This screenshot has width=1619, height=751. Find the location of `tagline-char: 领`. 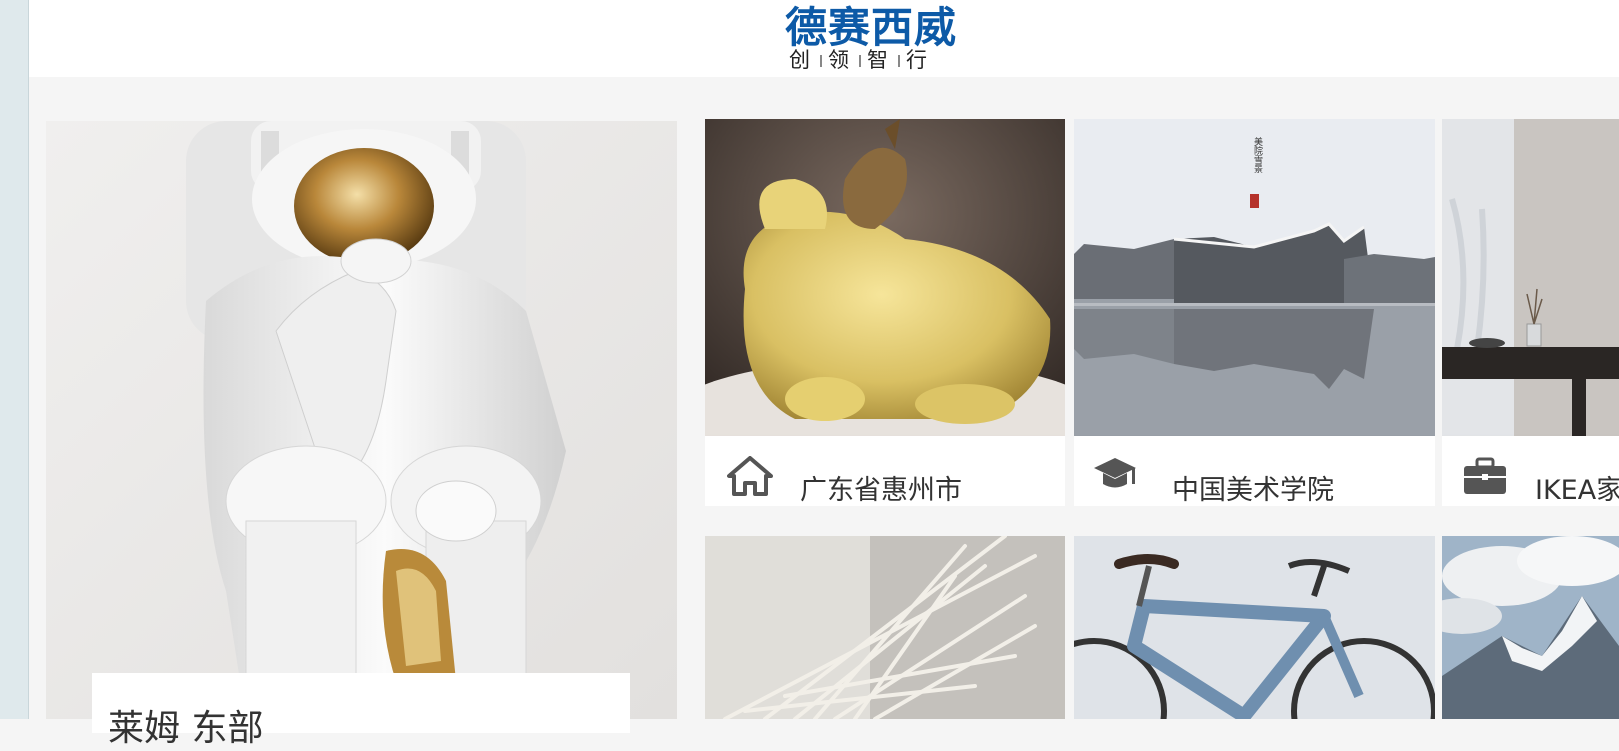

tagline-char: 领 is located at coordinates (840, 60).